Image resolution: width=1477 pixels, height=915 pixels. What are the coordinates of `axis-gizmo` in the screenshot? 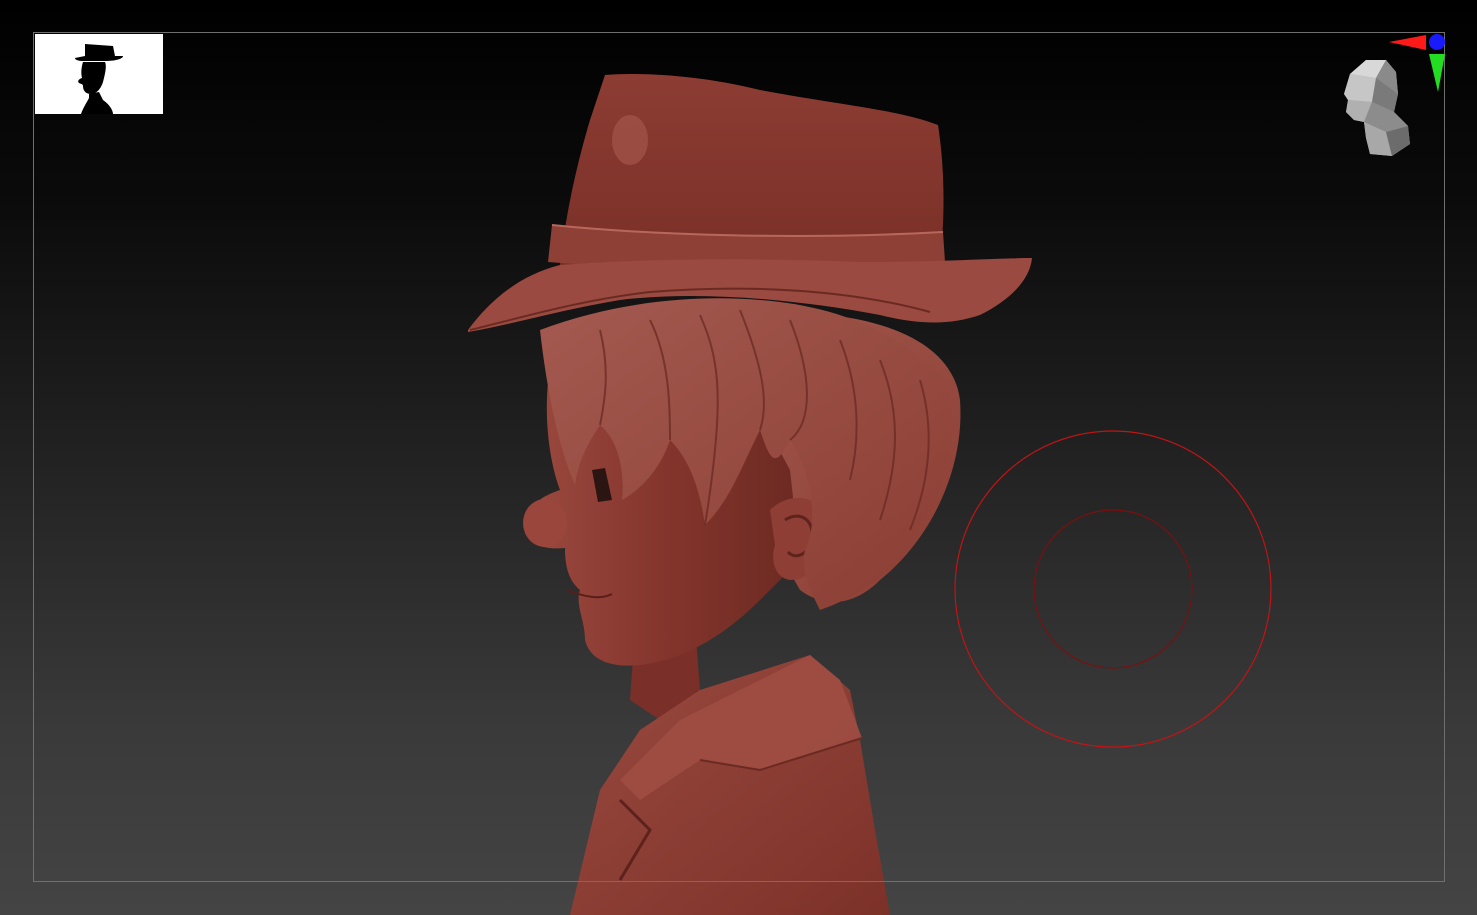 It's located at (1417, 63).